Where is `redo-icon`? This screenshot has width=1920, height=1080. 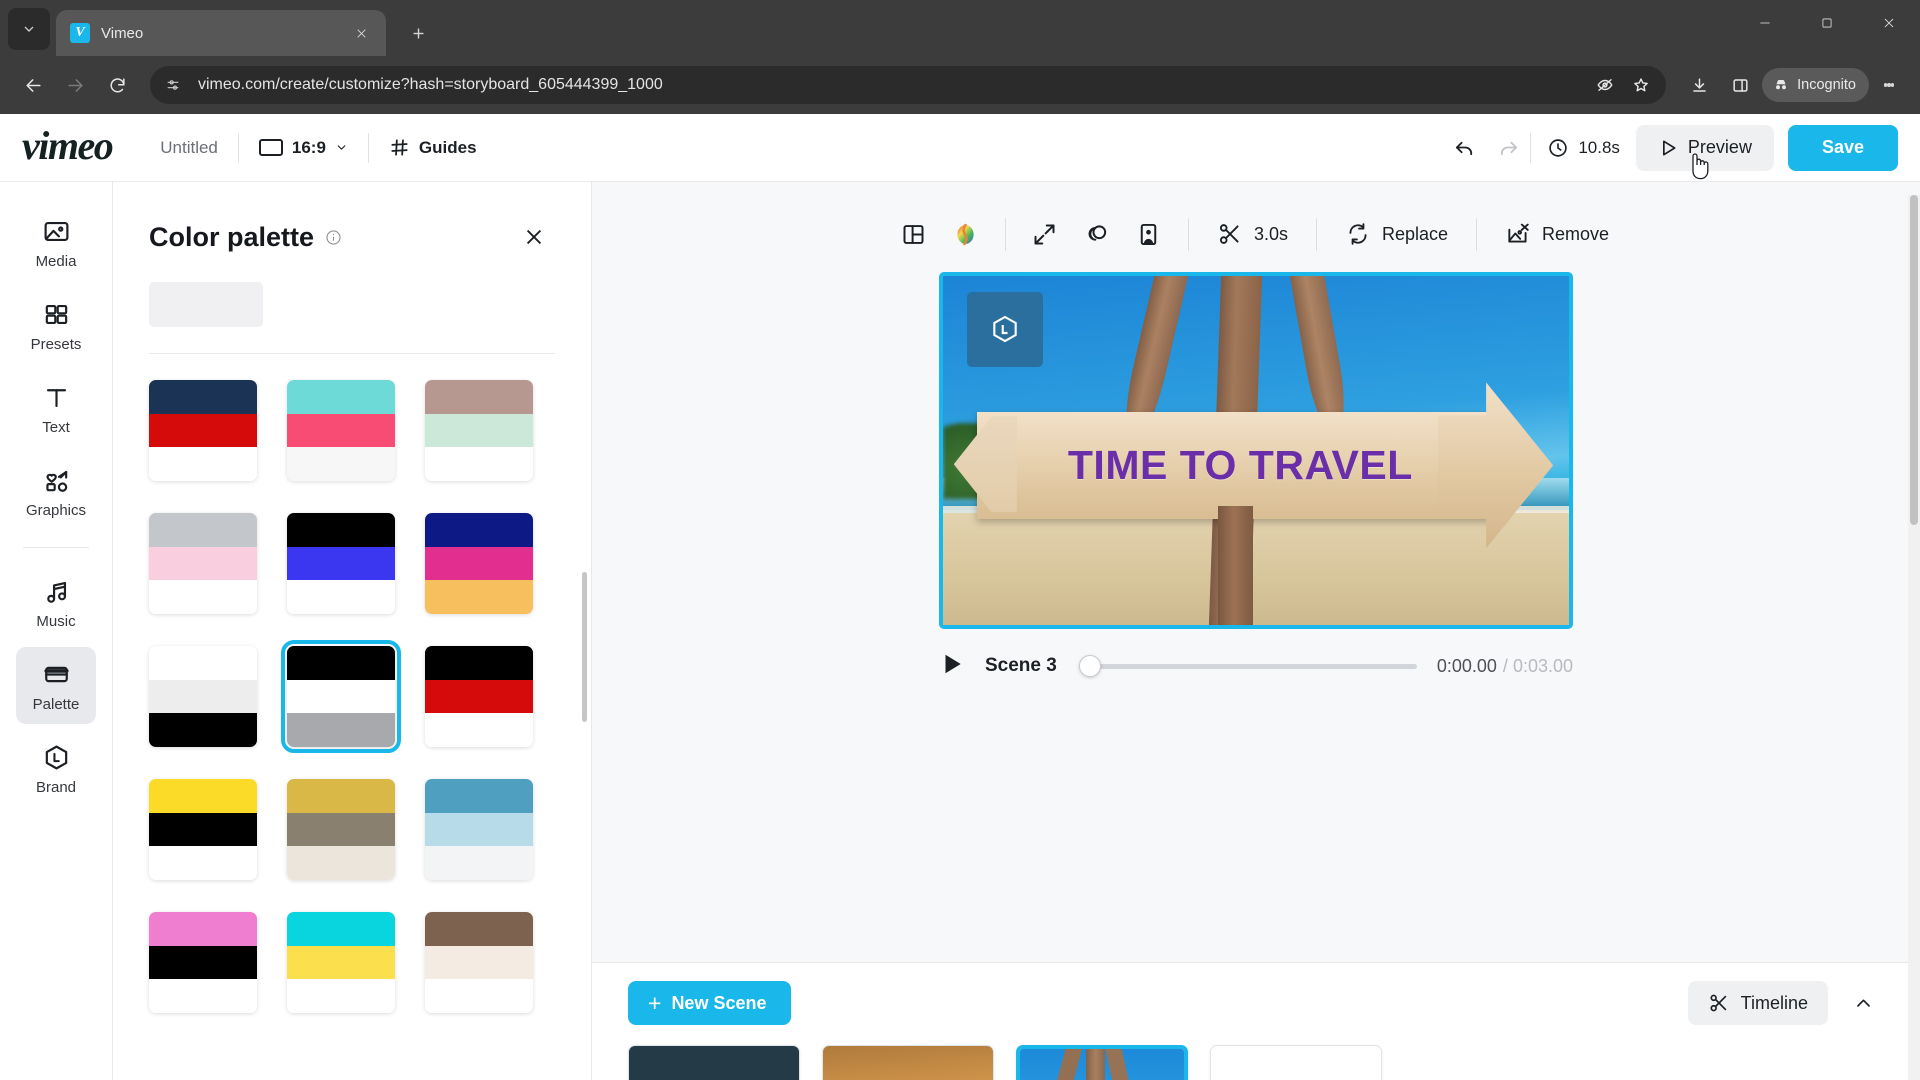 redo-icon is located at coordinates (1508, 148).